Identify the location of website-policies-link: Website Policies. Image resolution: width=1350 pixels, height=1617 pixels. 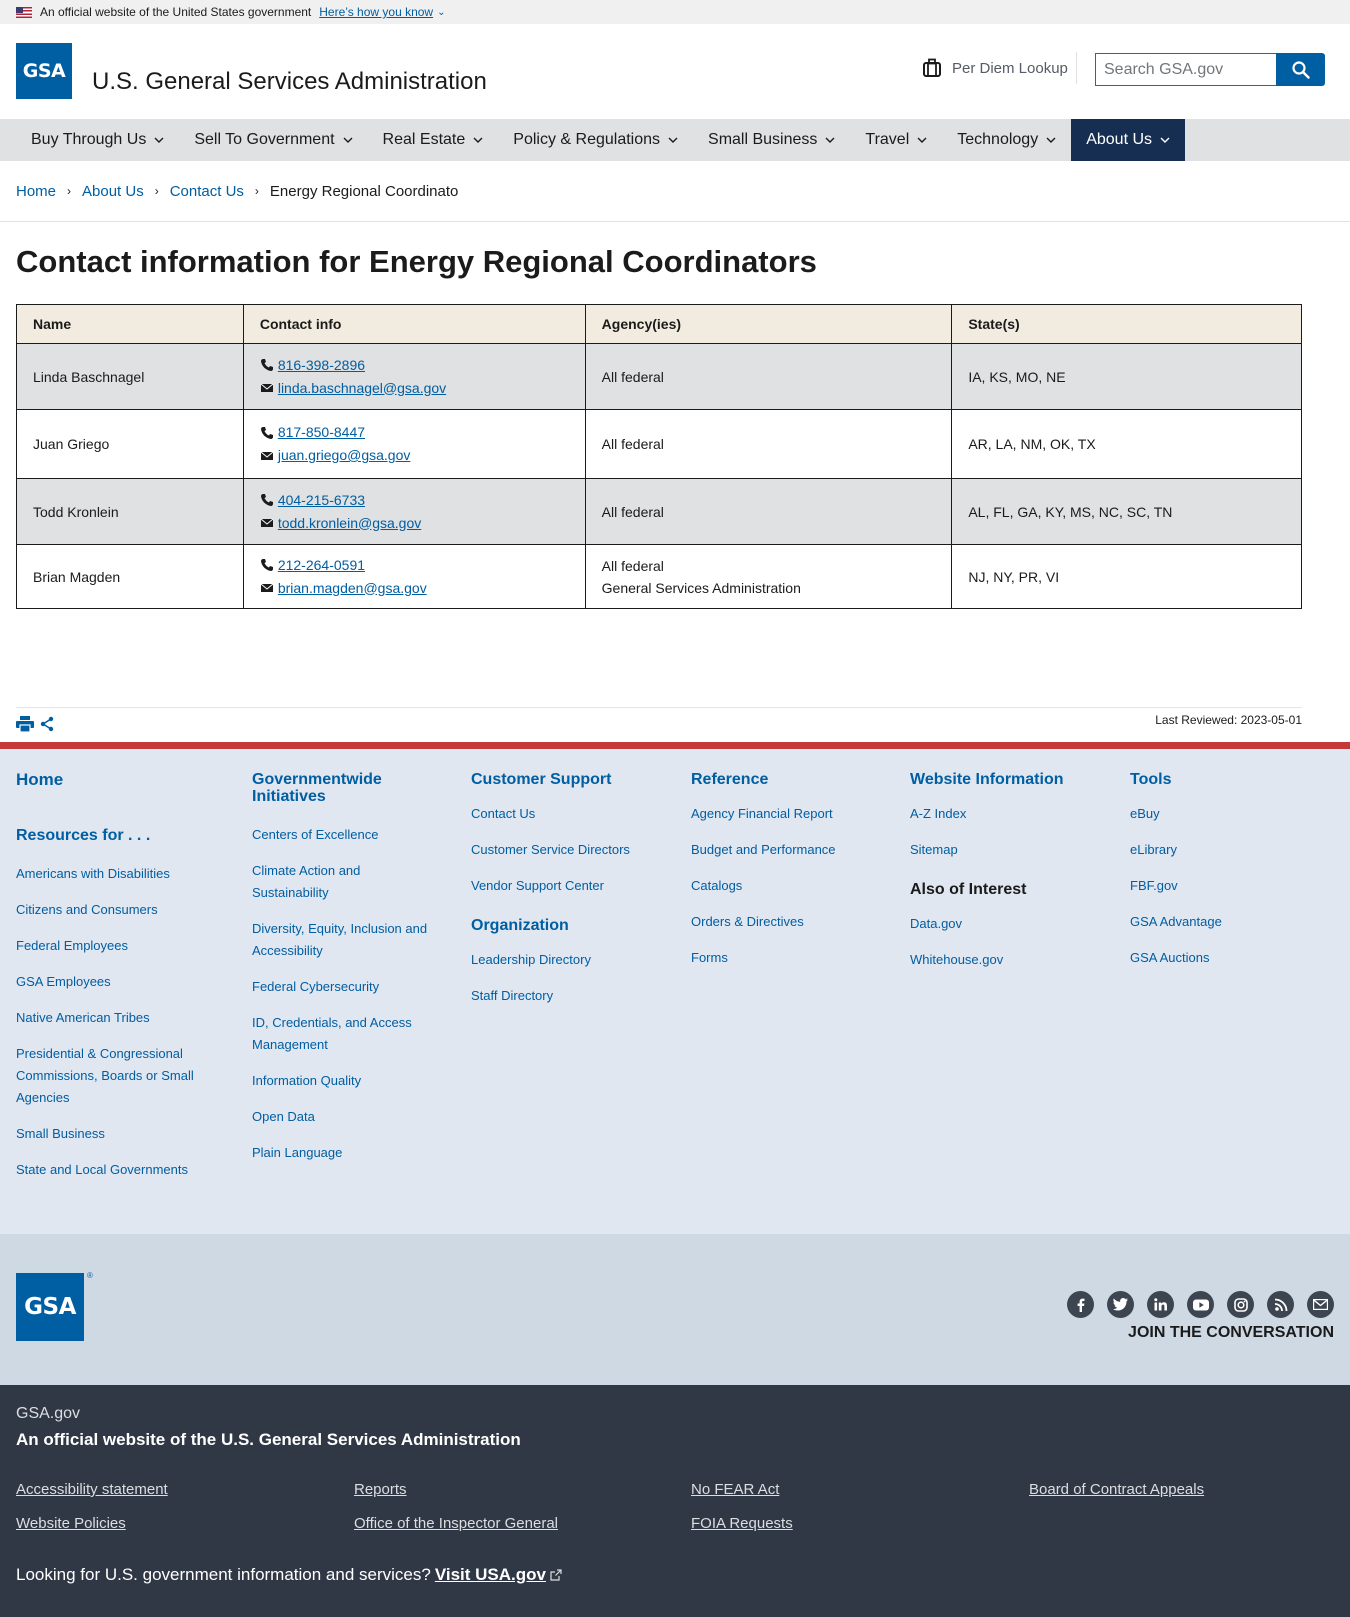
(71, 1523).